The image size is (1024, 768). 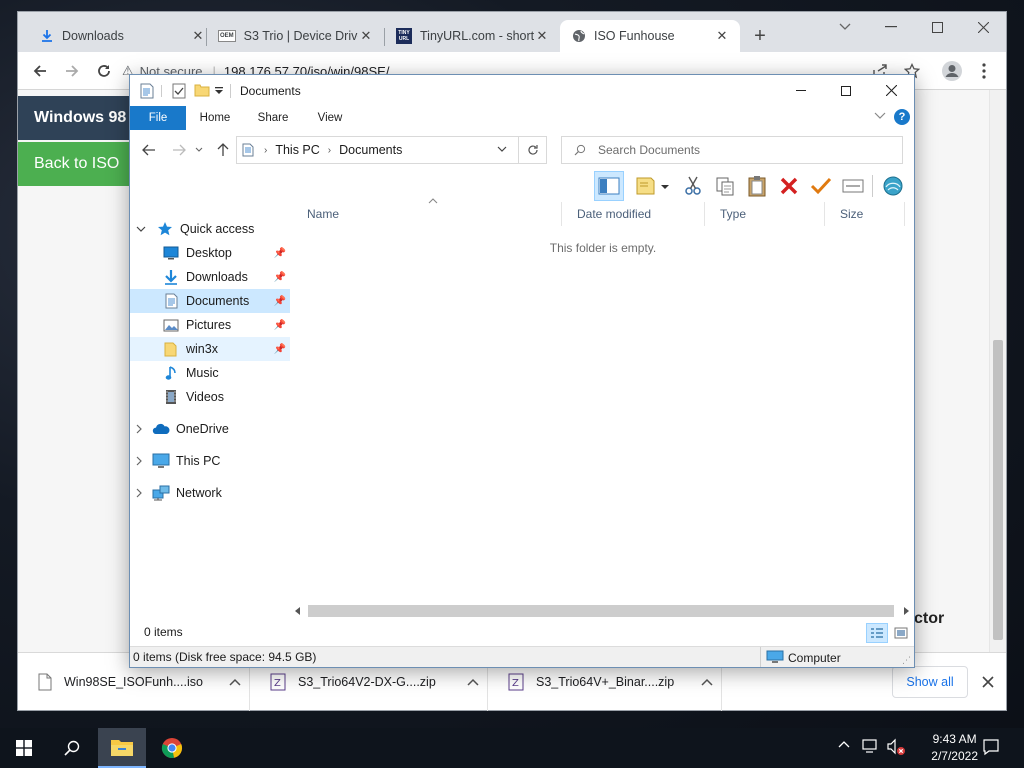 I want to click on shell-icon, so click(x=893, y=186).